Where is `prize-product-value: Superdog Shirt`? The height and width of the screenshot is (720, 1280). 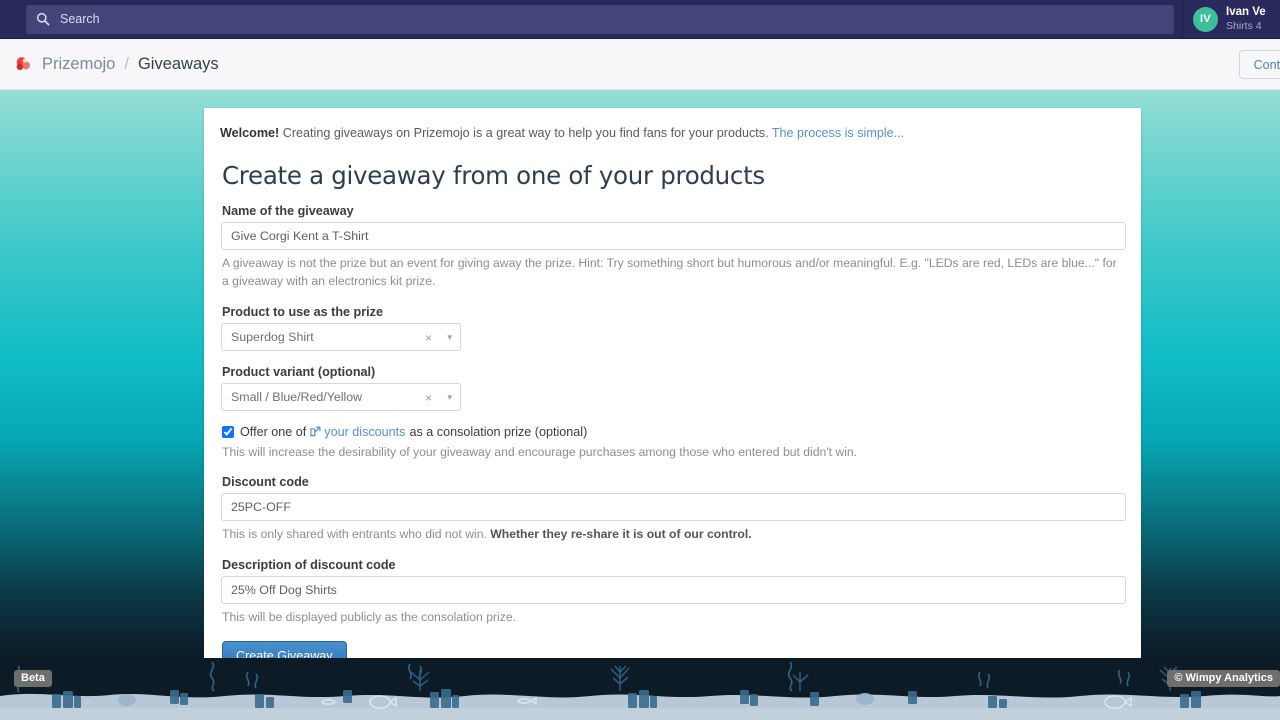
prize-product-value: Superdog Shirt is located at coordinates (272, 336).